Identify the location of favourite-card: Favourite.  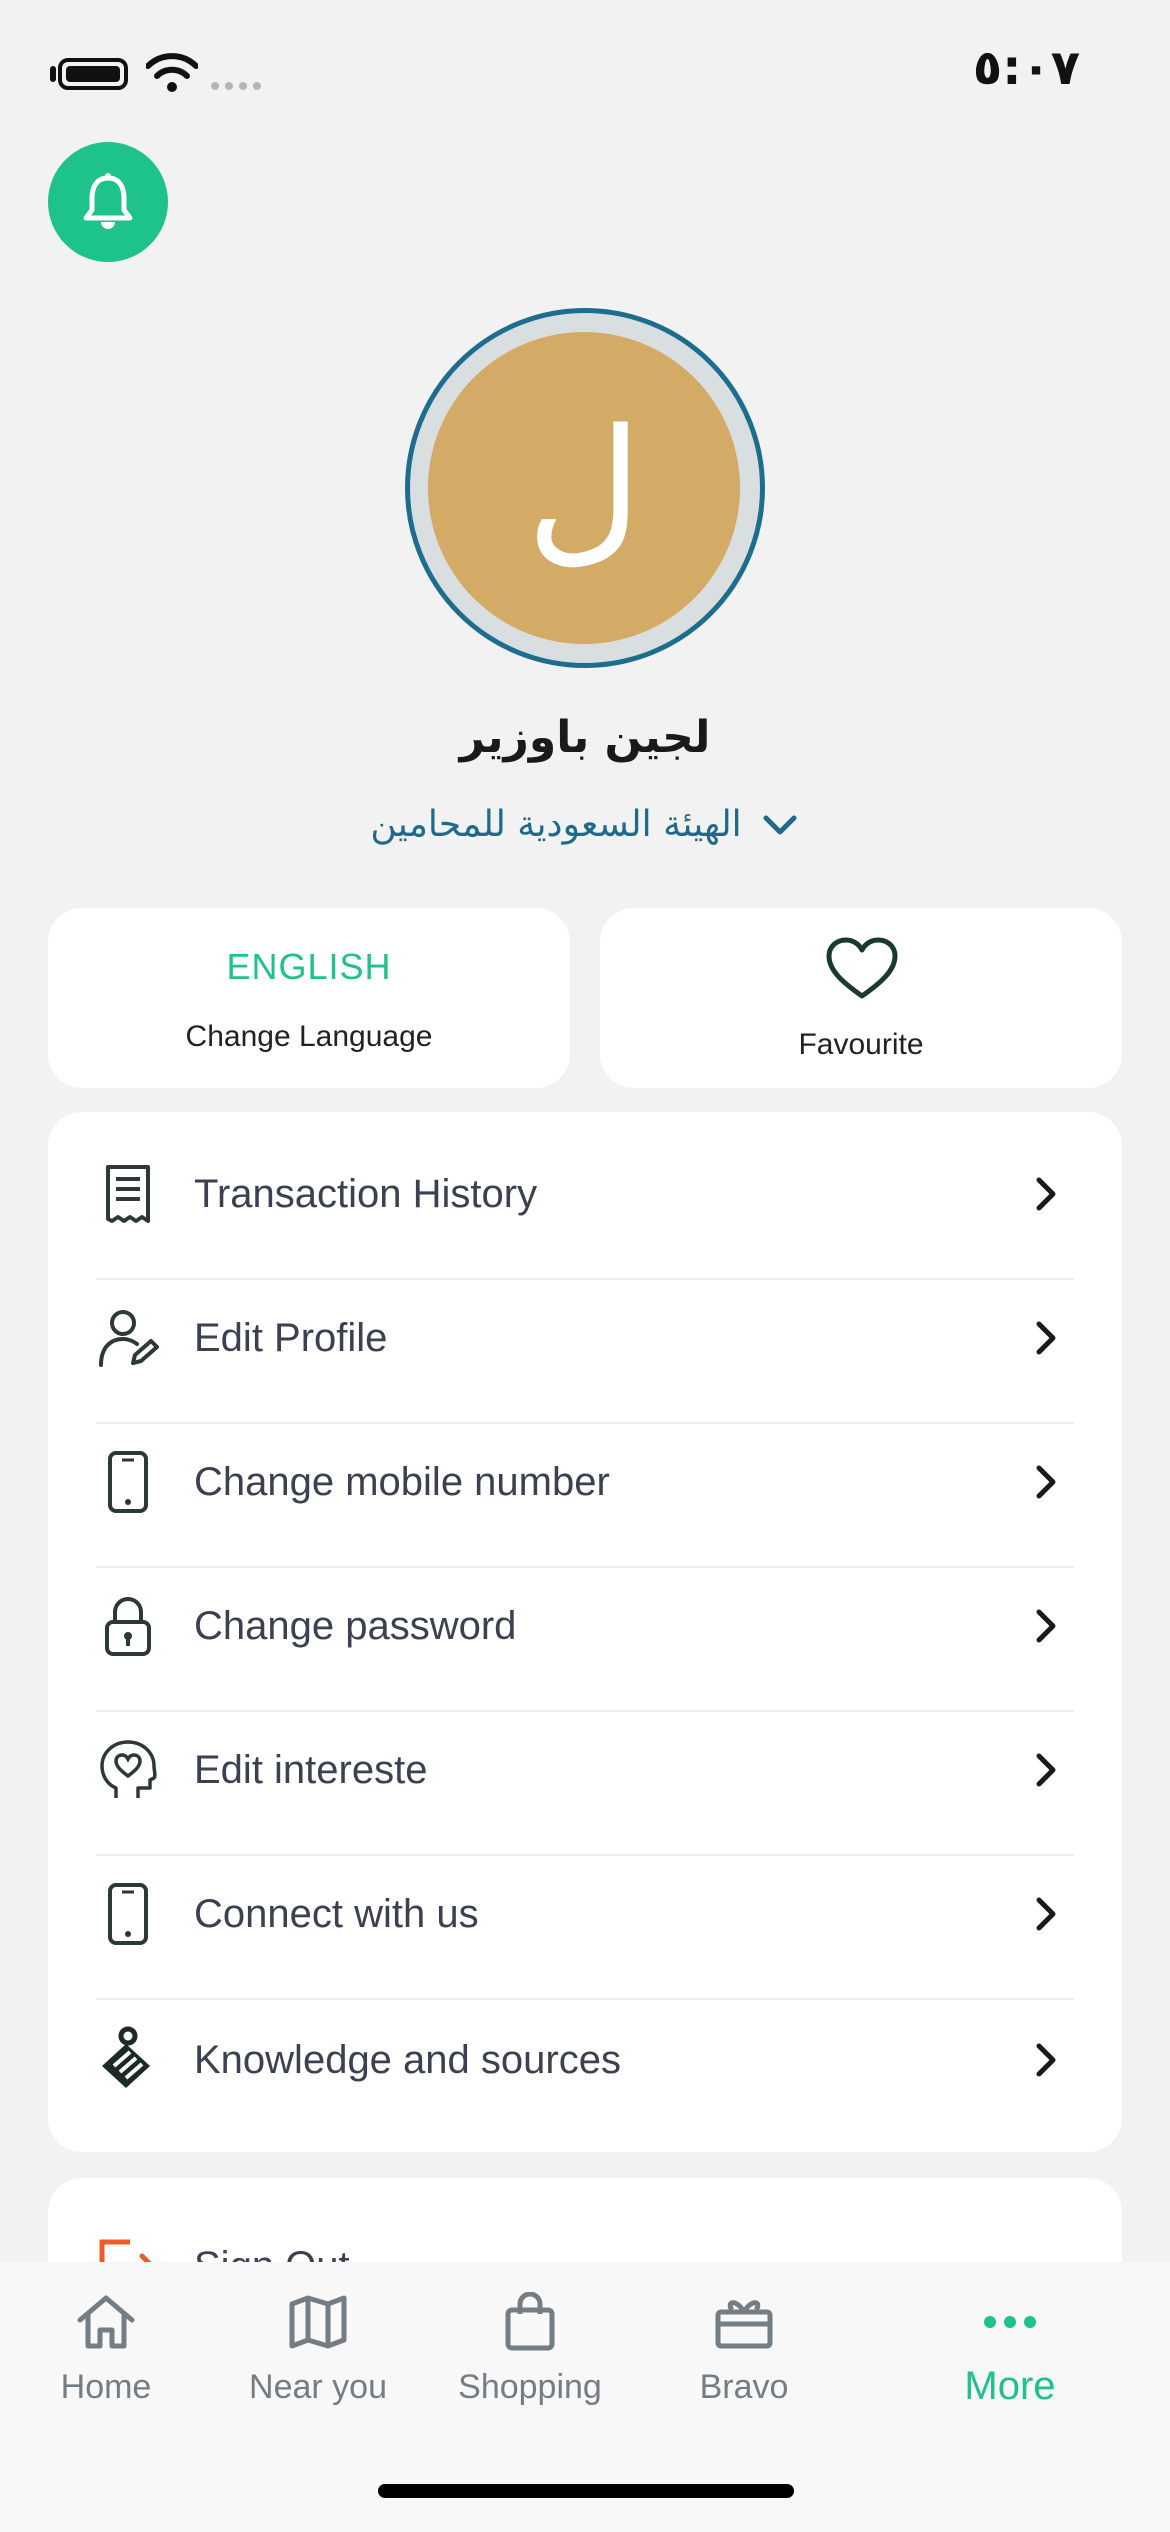
(861, 998).